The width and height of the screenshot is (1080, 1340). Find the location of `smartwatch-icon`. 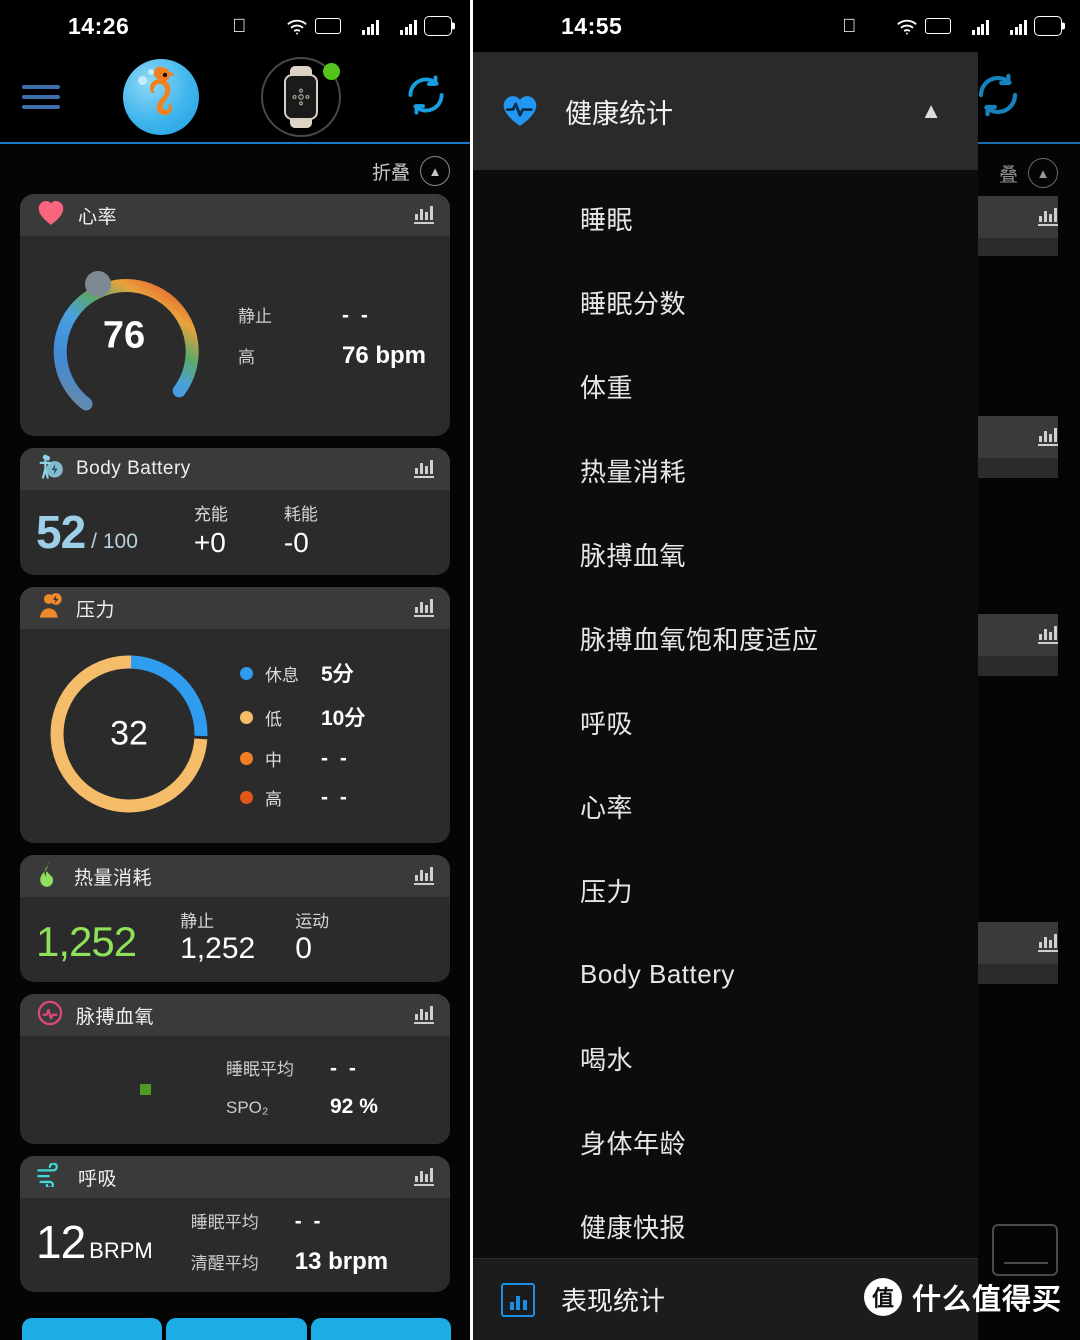

smartwatch-icon is located at coordinates (301, 97).